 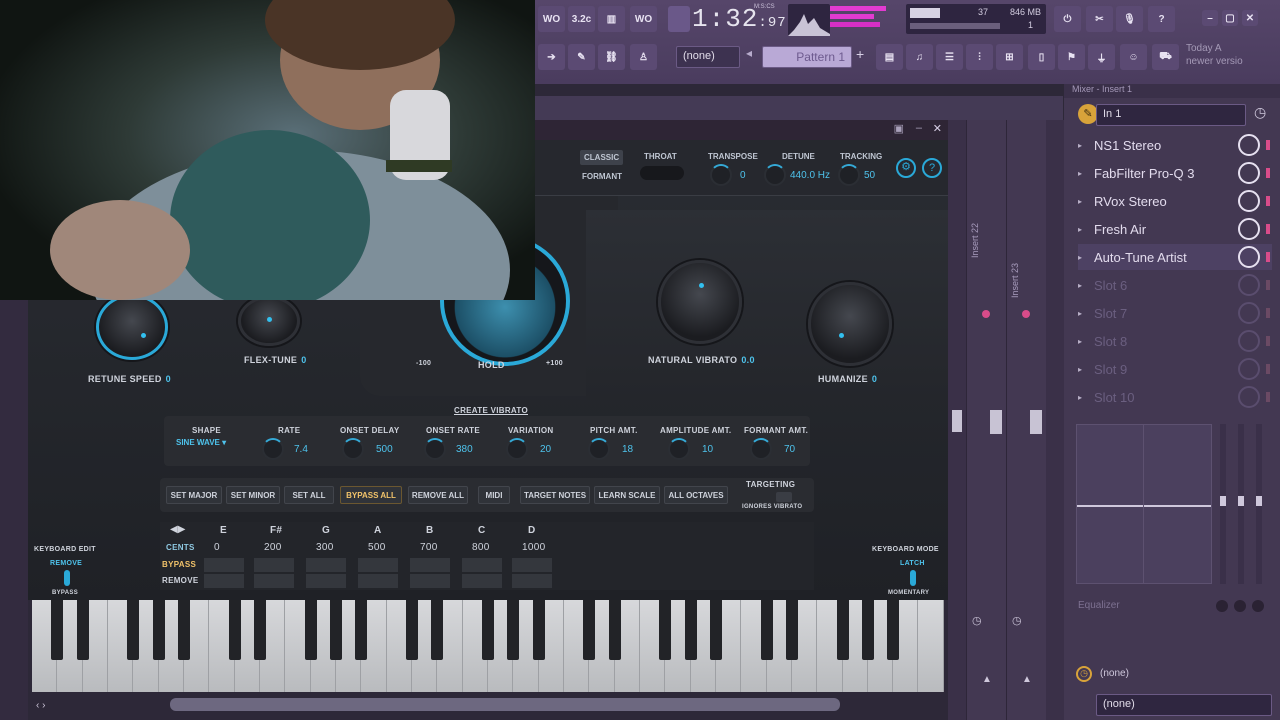 What do you see at coordinates (1184, 705) in the screenshot?
I see `output-select-2: (none)` at bounding box center [1184, 705].